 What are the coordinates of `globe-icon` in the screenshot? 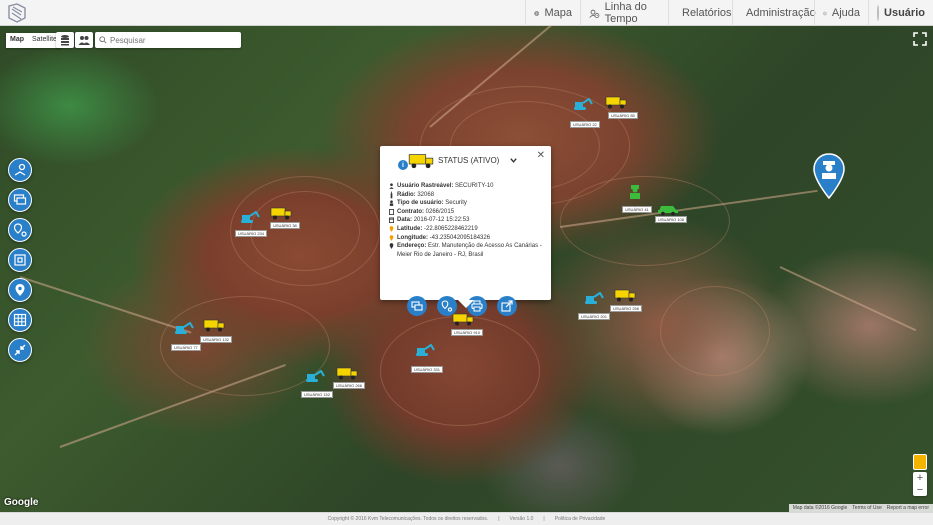 It's located at (537, 13).